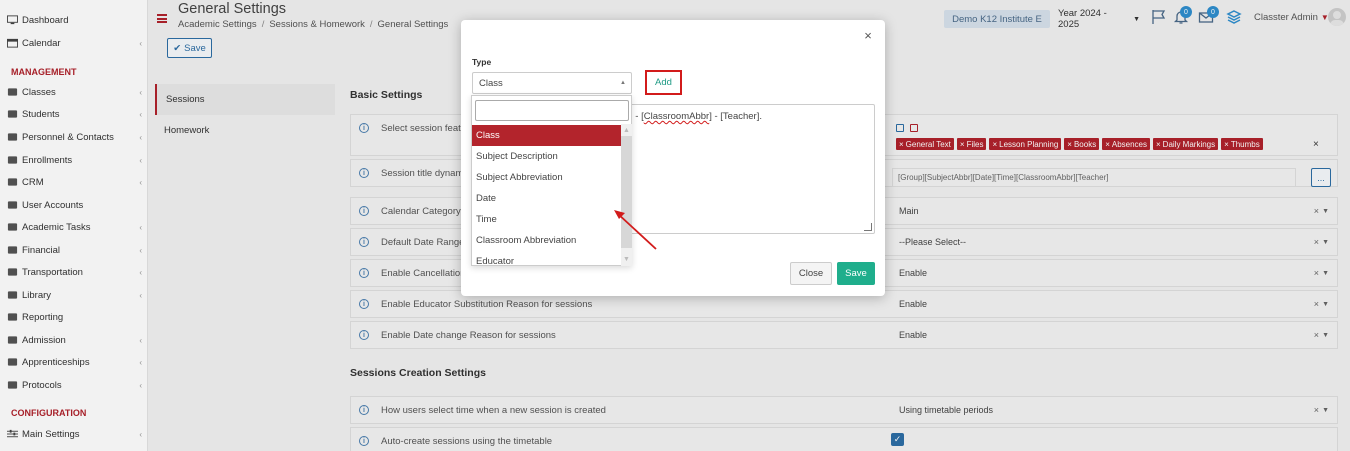  I want to click on close-icon: ×, so click(868, 35).